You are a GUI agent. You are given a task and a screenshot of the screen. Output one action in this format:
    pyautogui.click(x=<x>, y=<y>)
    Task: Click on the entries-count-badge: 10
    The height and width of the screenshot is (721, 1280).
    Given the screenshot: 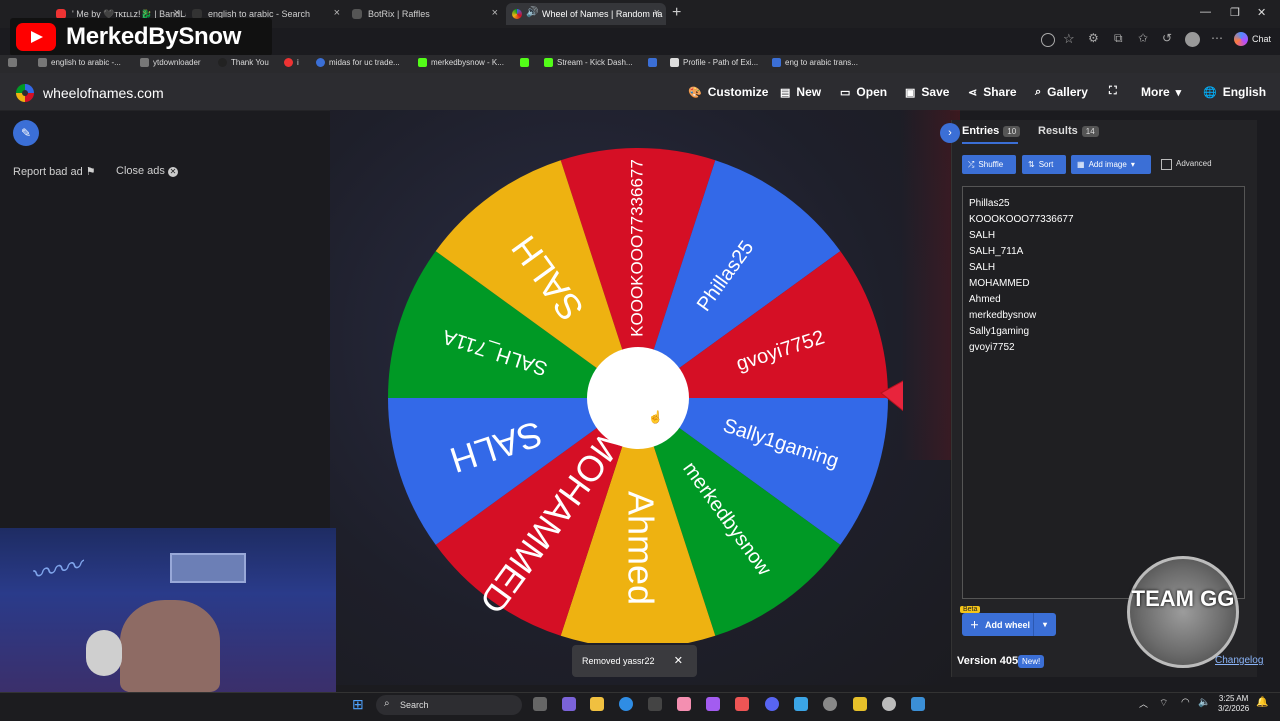 What is the action you would take?
    pyautogui.click(x=1012, y=131)
    